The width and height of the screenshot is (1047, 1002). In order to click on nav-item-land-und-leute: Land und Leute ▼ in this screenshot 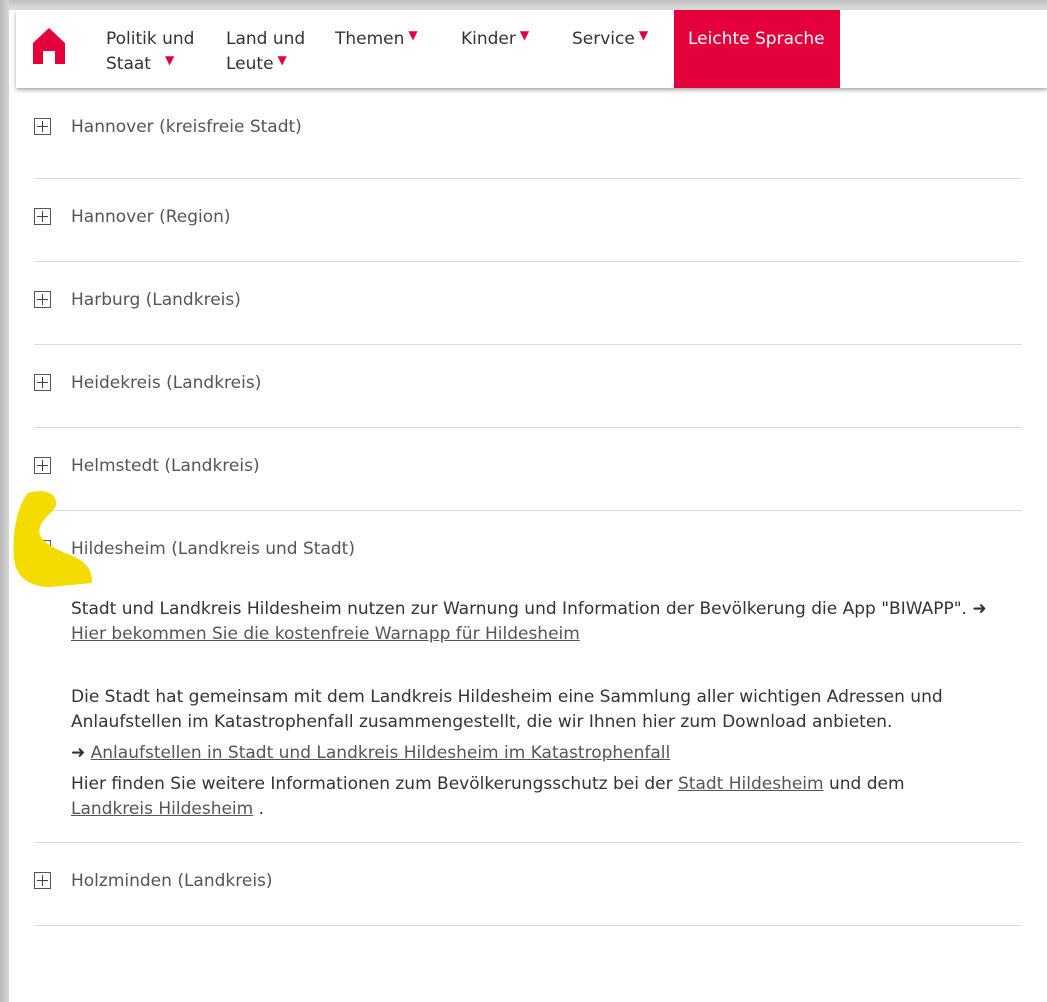, I will do `click(265, 52)`.